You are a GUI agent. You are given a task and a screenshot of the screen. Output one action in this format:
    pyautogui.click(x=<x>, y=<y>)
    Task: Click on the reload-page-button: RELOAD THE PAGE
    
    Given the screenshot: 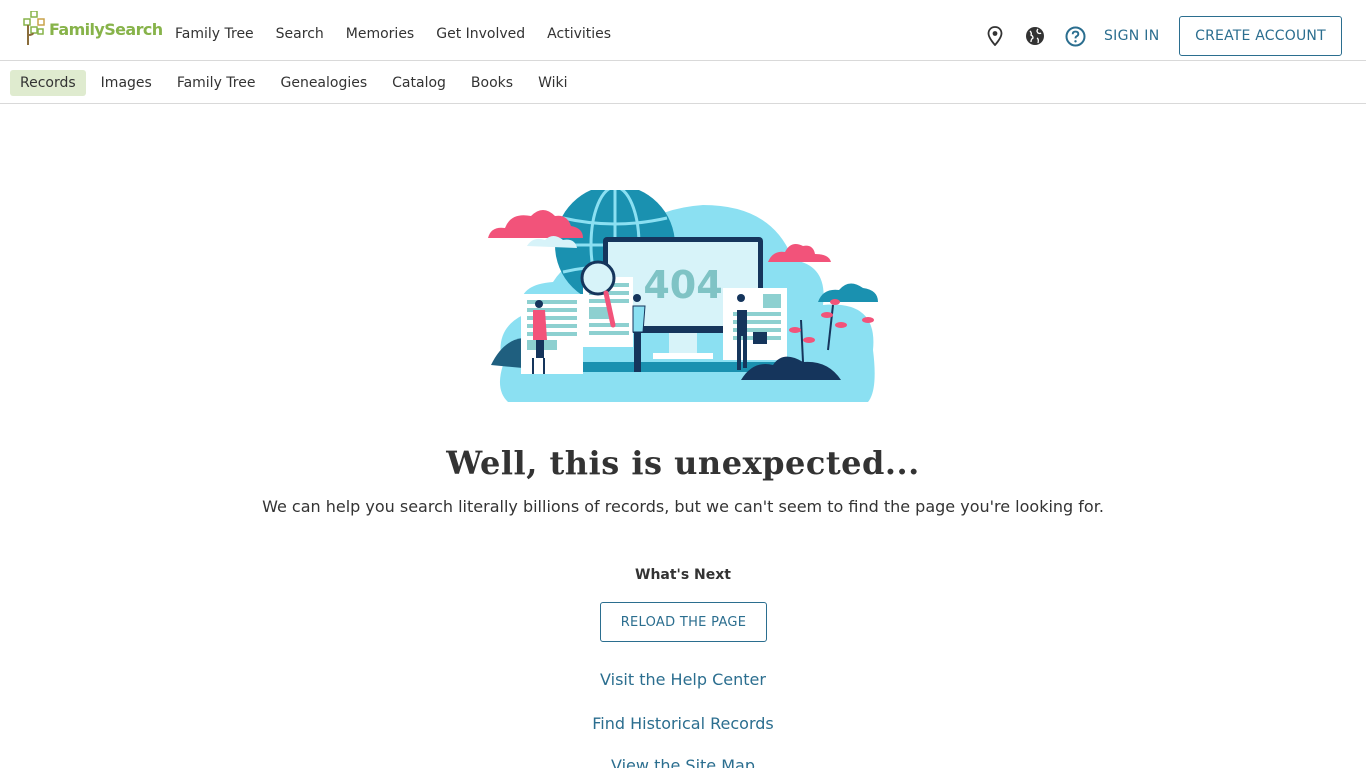 What is the action you would take?
    pyautogui.click(x=683, y=622)
    